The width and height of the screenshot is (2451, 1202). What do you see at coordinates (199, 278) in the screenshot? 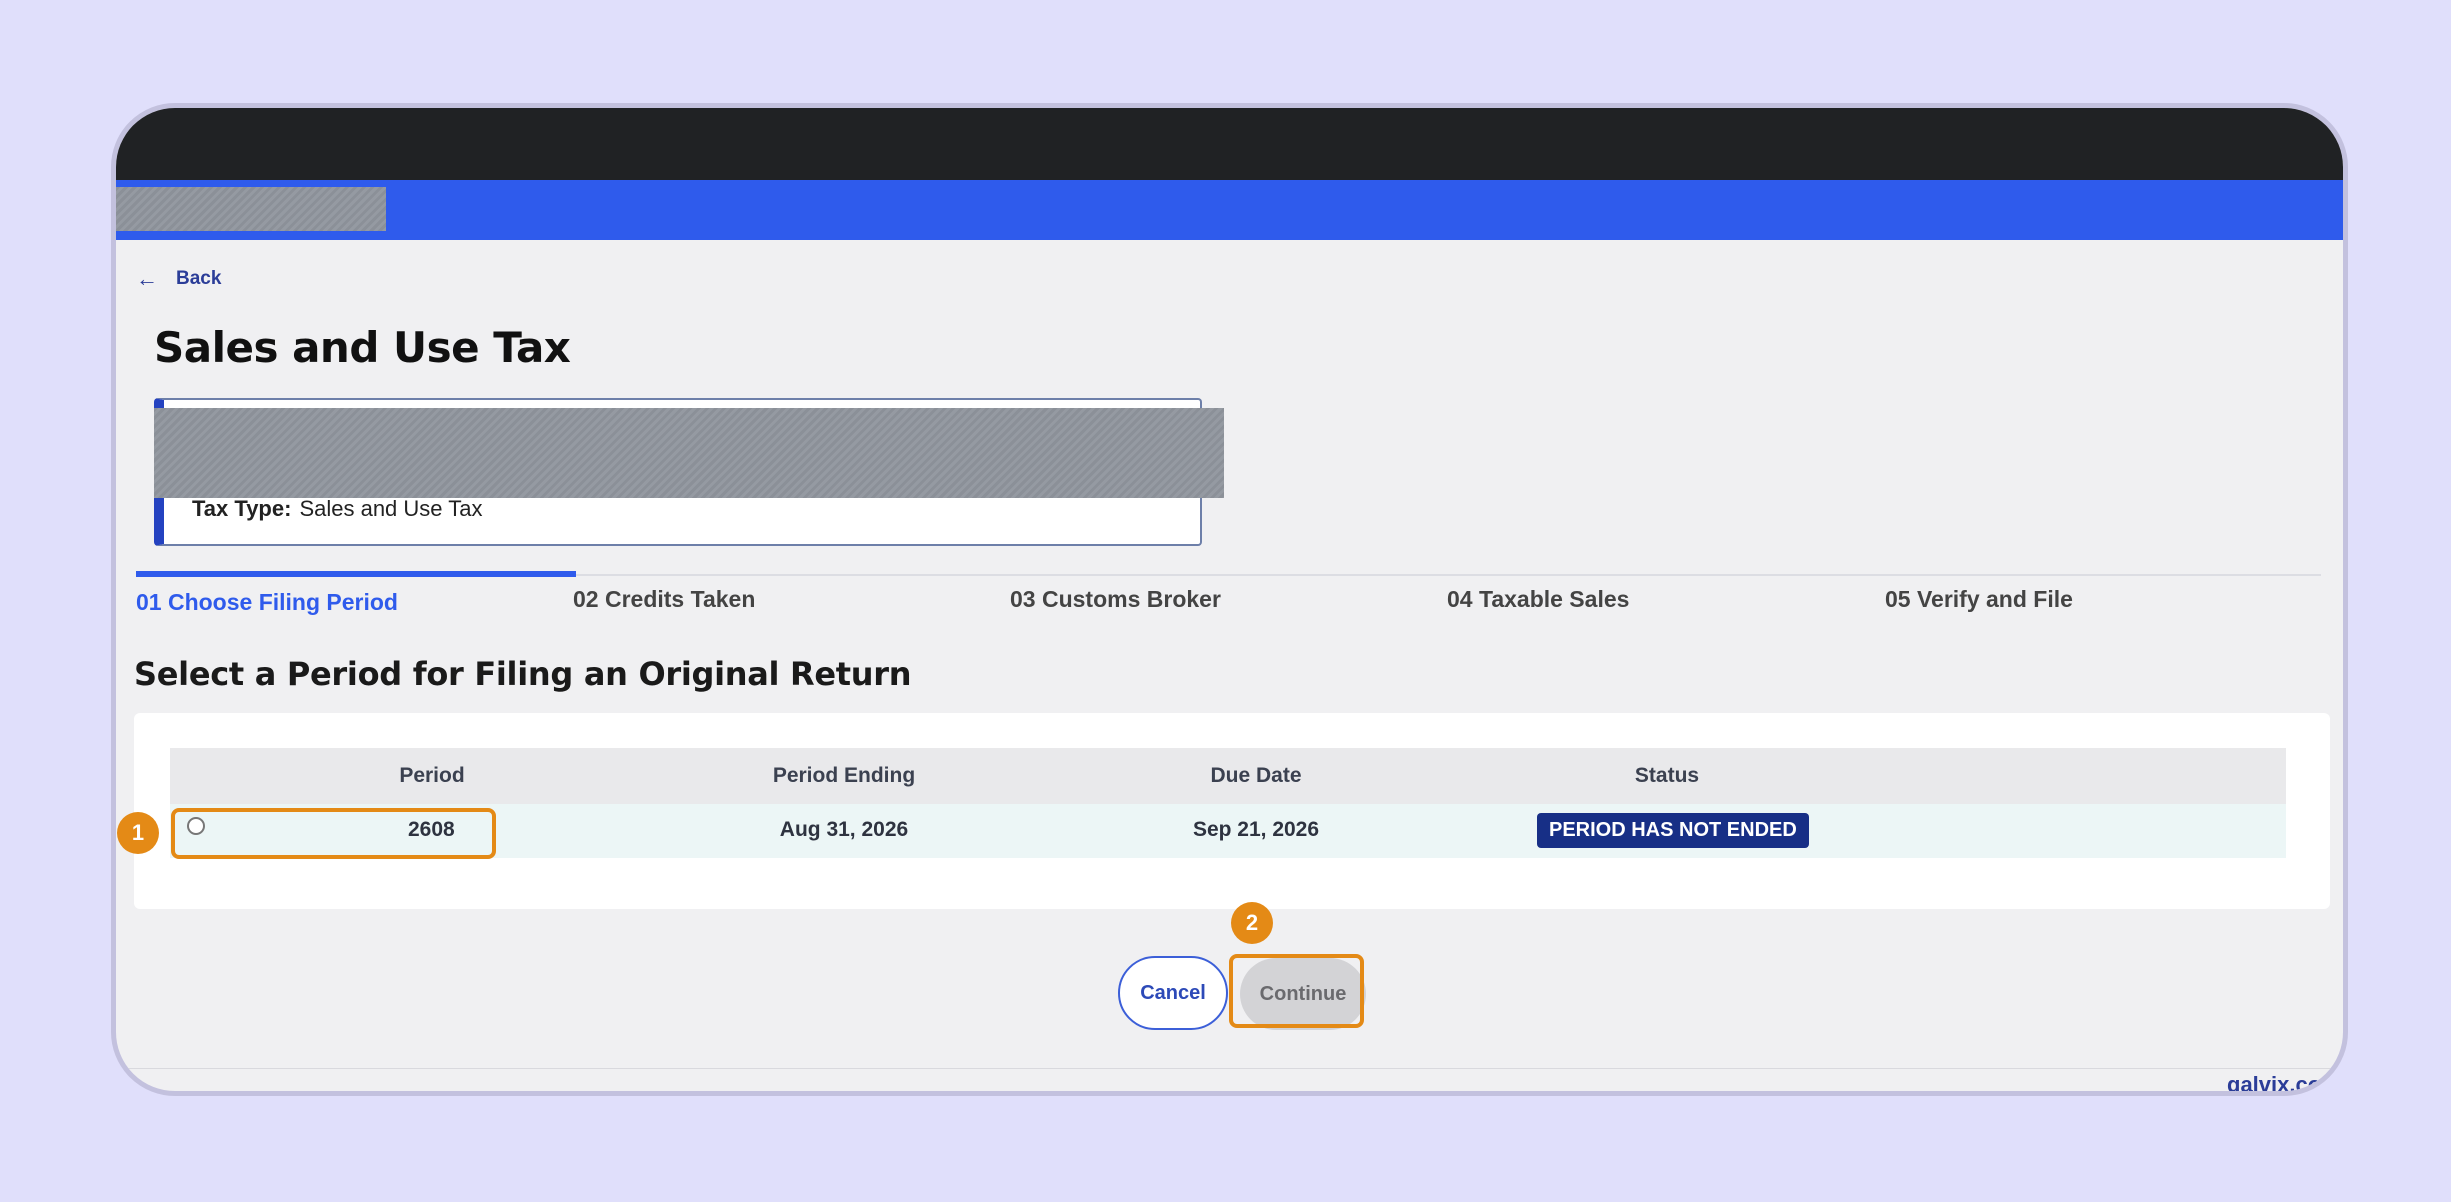
I see `back-label: Back` at bounding box center [199, 278].